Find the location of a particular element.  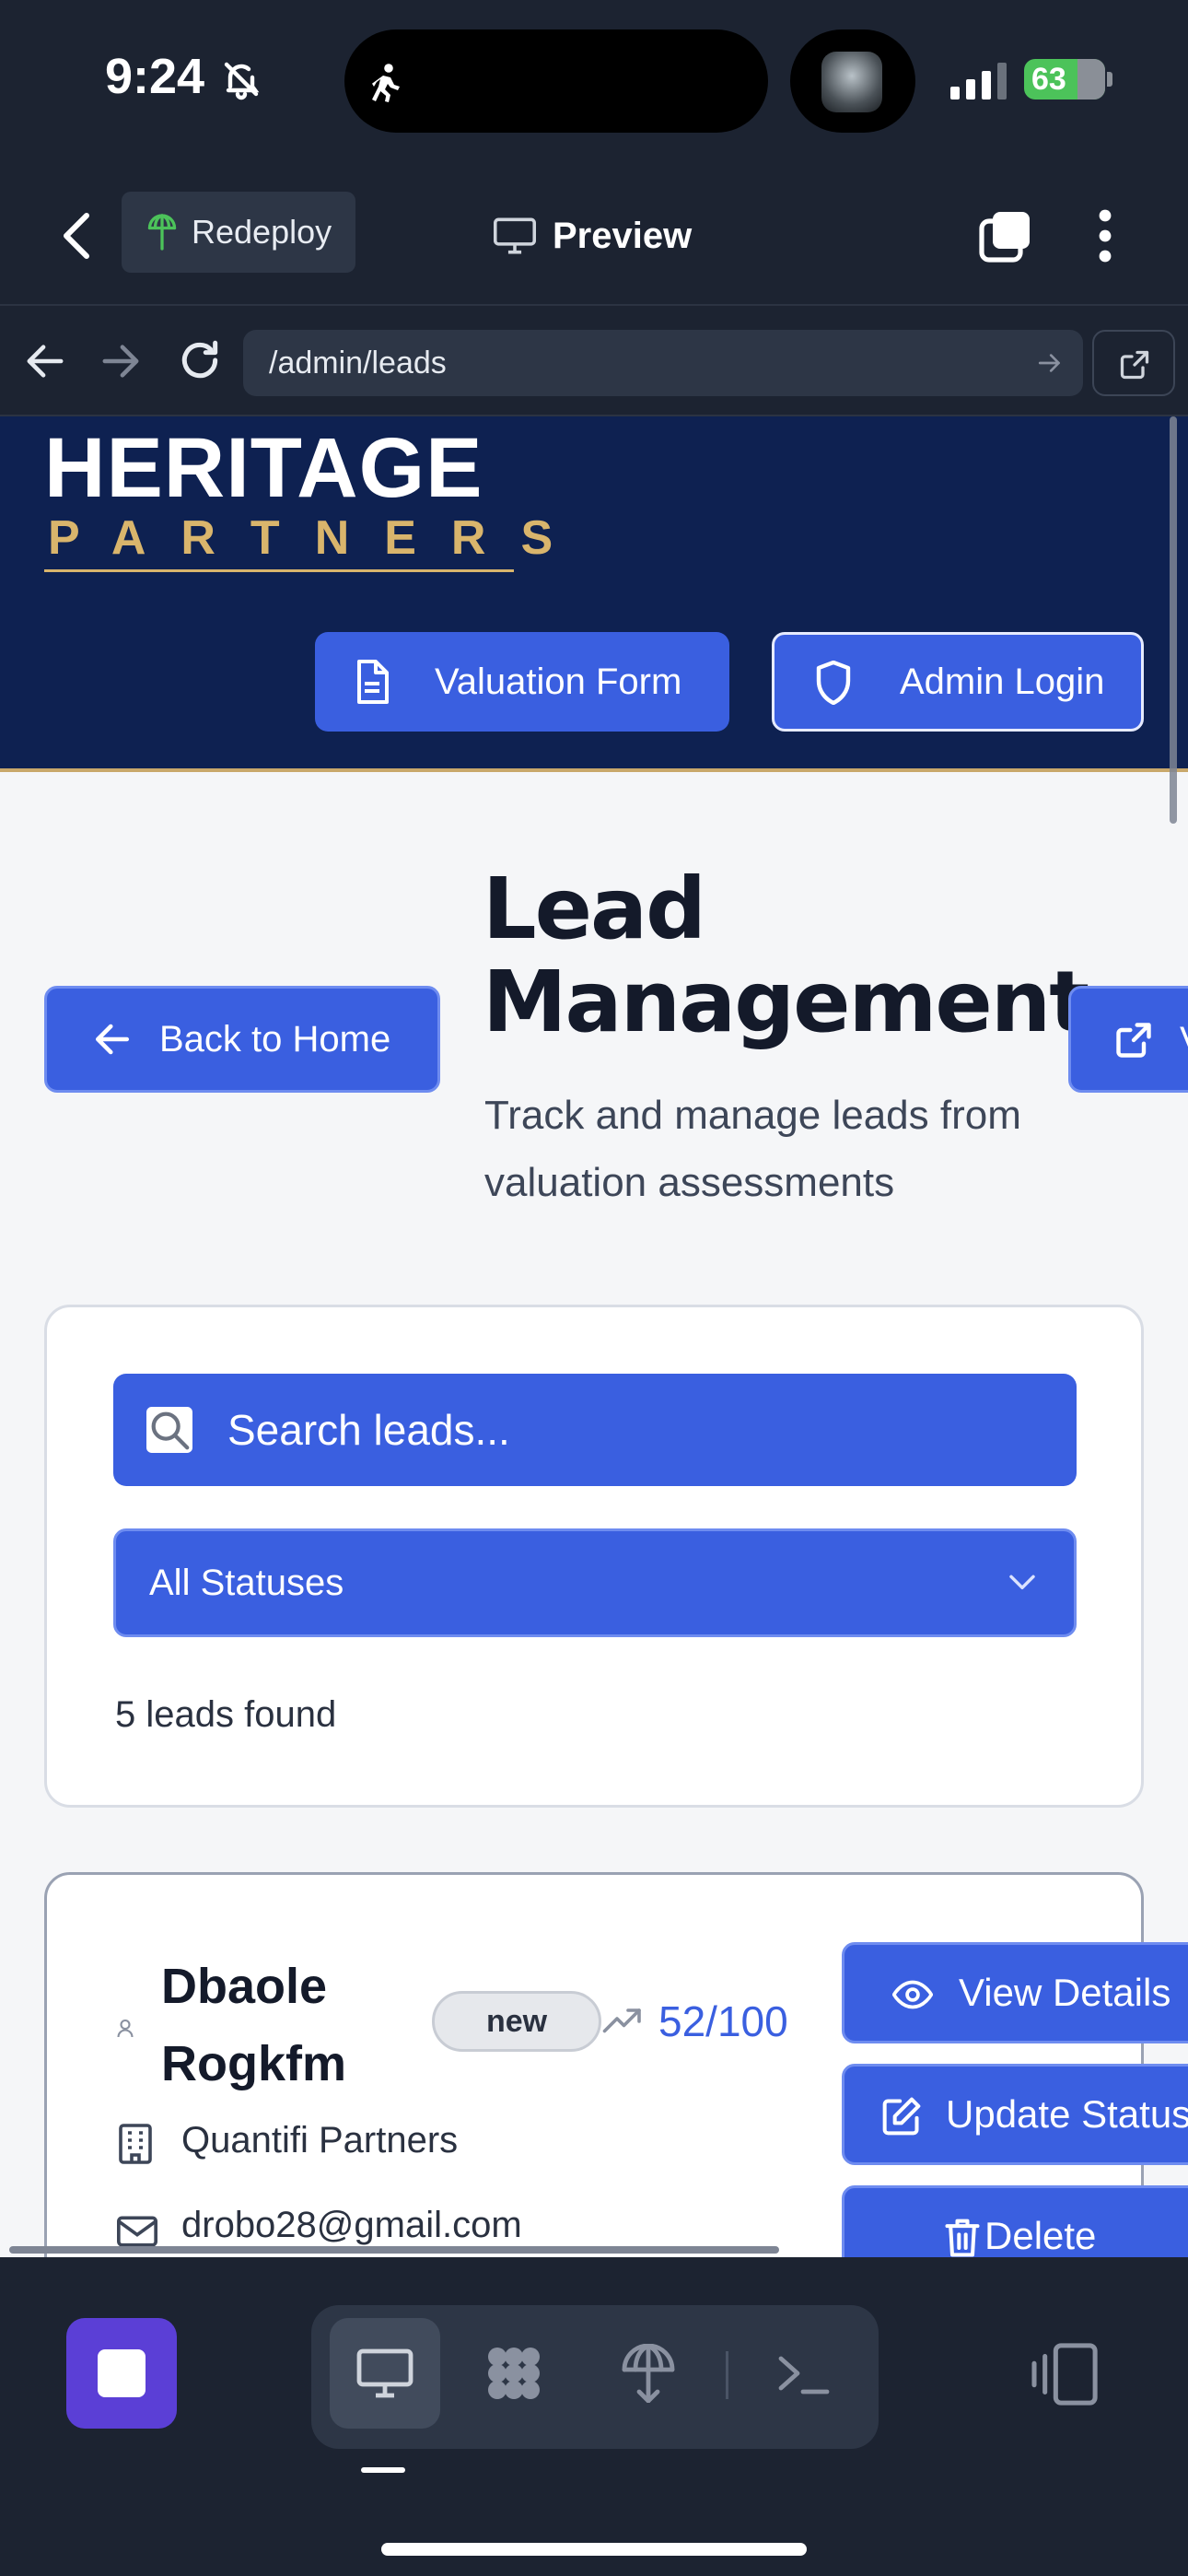

desktop-icon is located at coordinates (384, 2373).